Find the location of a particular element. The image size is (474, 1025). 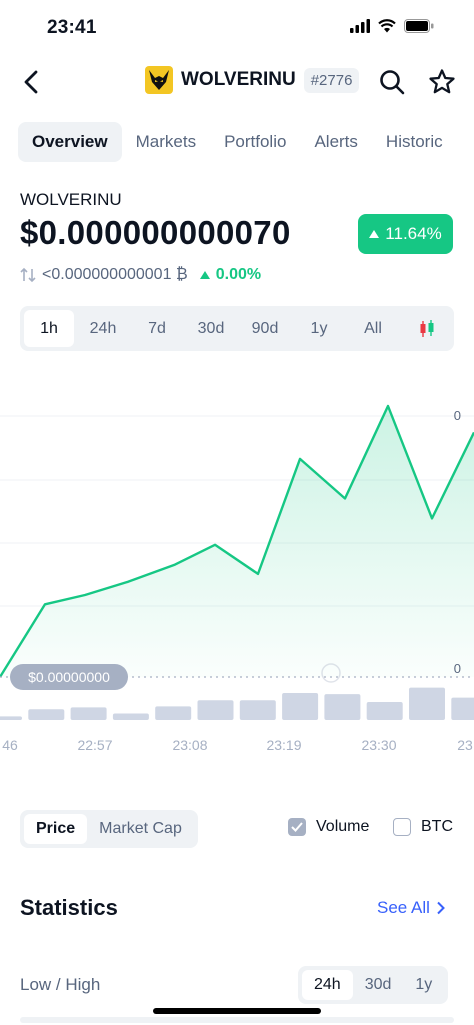

btc-price-row: <0.000000000001 ₿ 0.00% is located at coordinates (140, 275).